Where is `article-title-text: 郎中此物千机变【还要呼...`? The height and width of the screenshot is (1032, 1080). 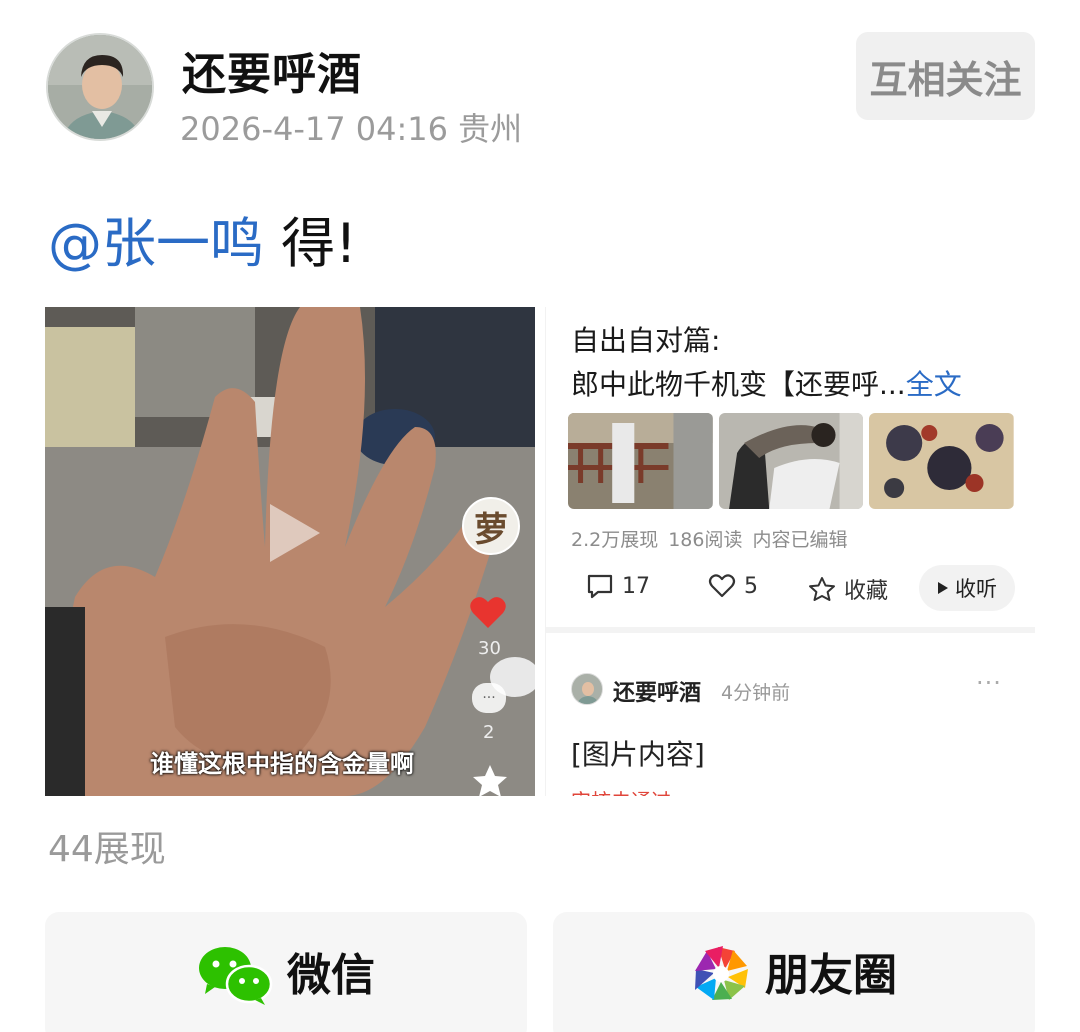
article-title-text: 郎中此物千机变【还要呼... is located at coordinates (738, 384).